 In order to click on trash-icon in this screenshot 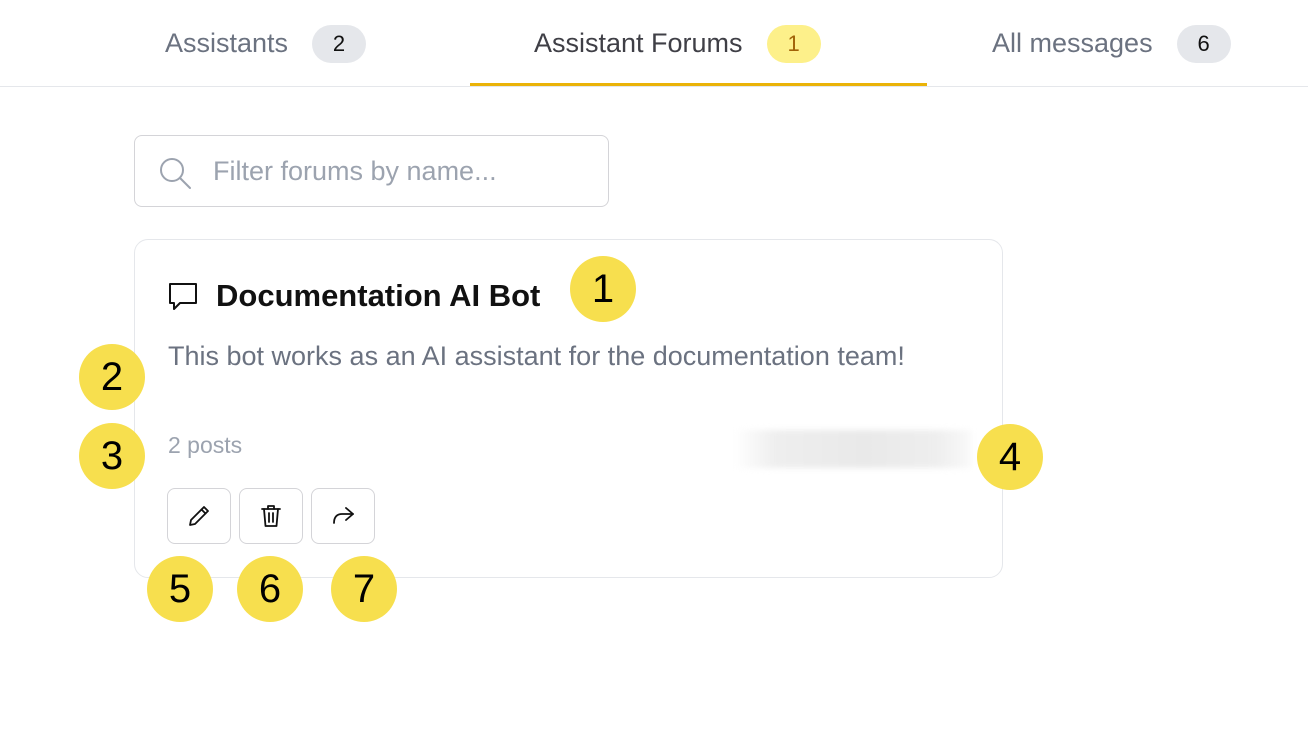, I will do `click(271, 516)`.